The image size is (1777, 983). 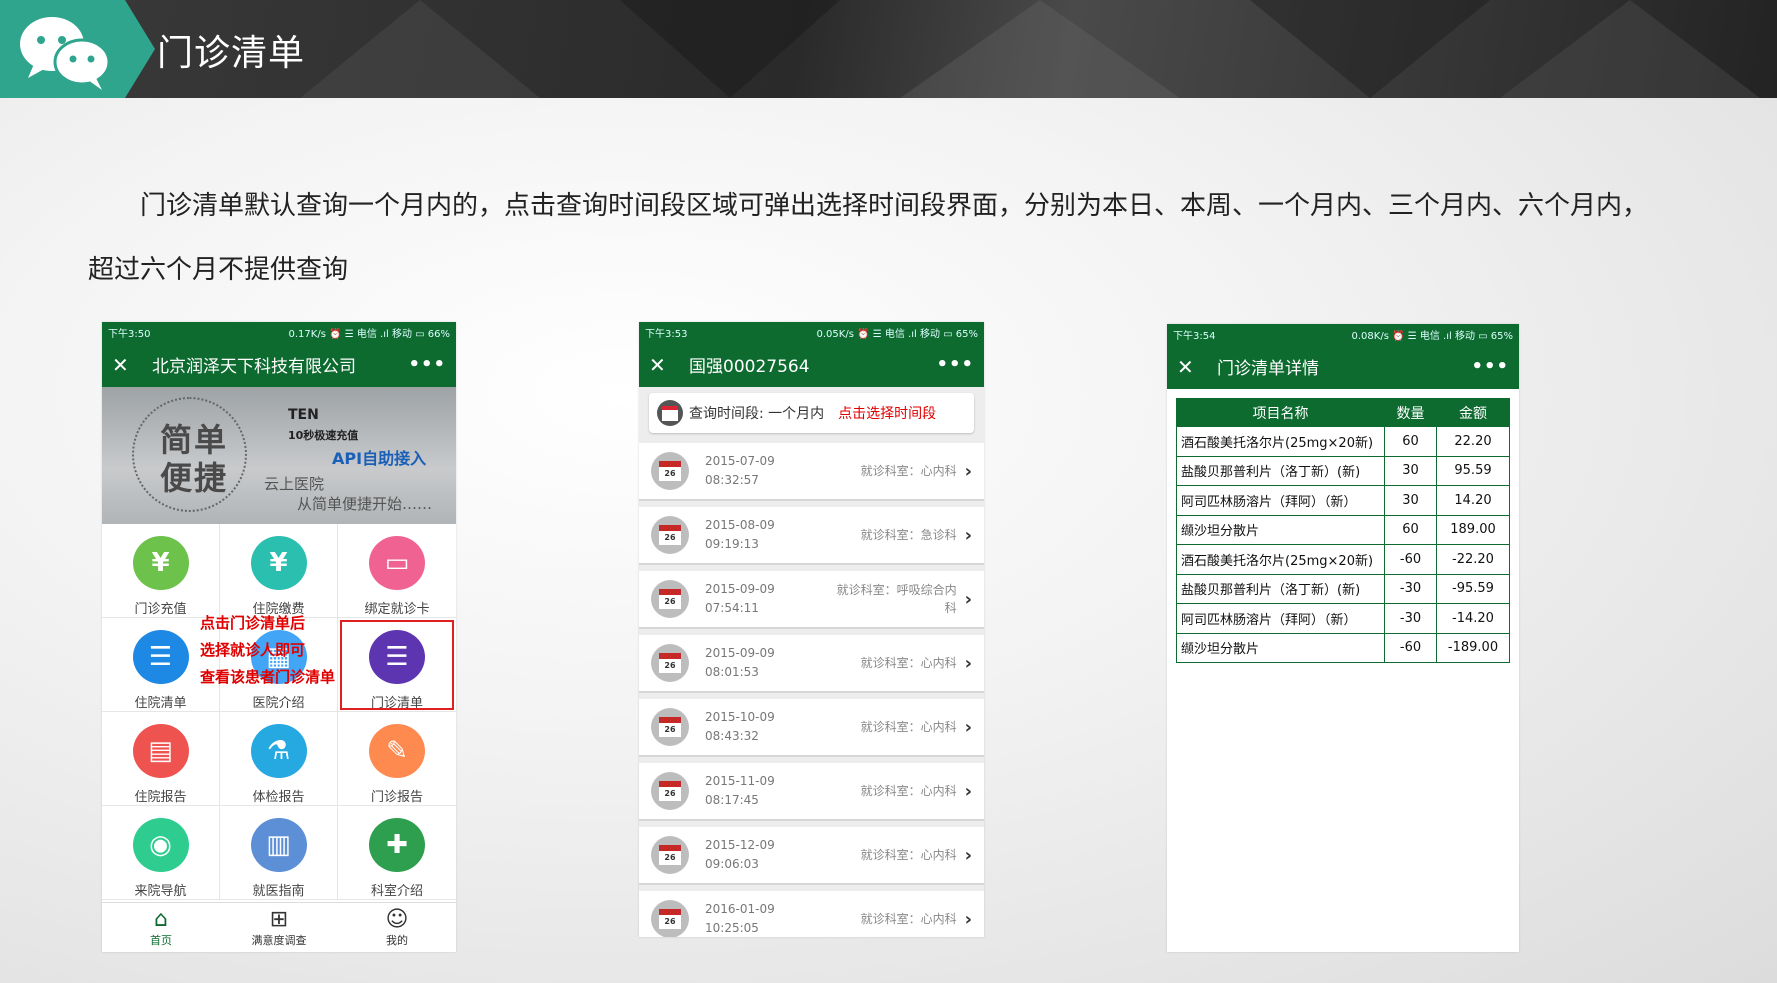 What do you see at coordinates (279, 571) in the screenshot?
I see `menu-item: ¥ 住院缴费` at bounding box center [279, 571].